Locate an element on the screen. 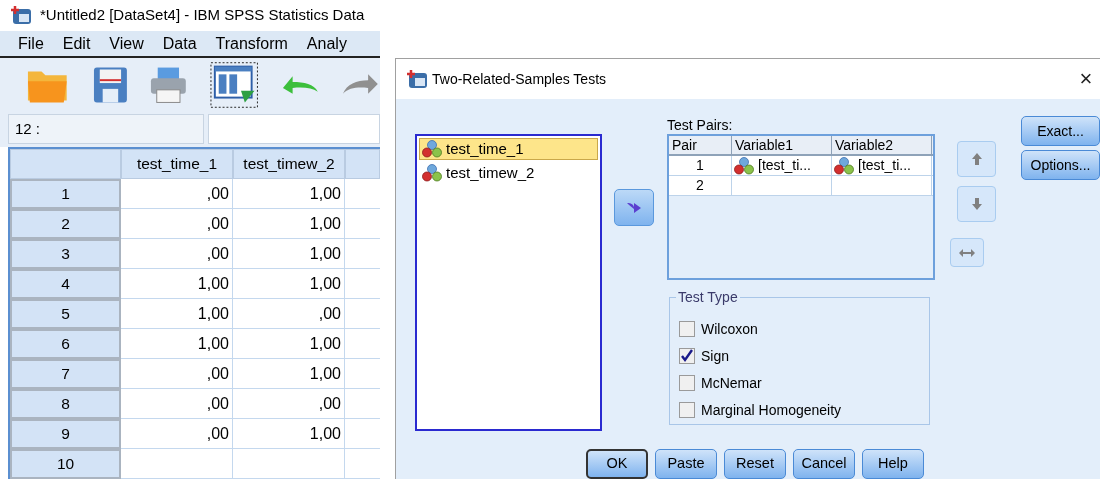 The width and height of the screenshot is (1100, 479). arrow-down-icon is located at coordinates (976, 204).